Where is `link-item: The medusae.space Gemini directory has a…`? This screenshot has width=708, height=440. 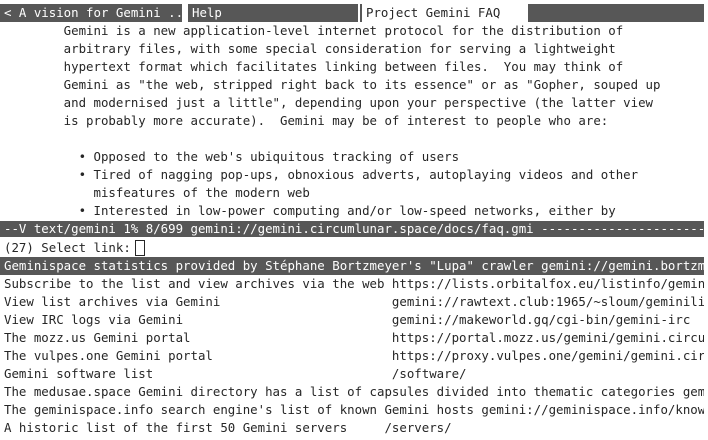
link-item: The medusae.space Gemini directory has a… is located at coordinates (352, 392).